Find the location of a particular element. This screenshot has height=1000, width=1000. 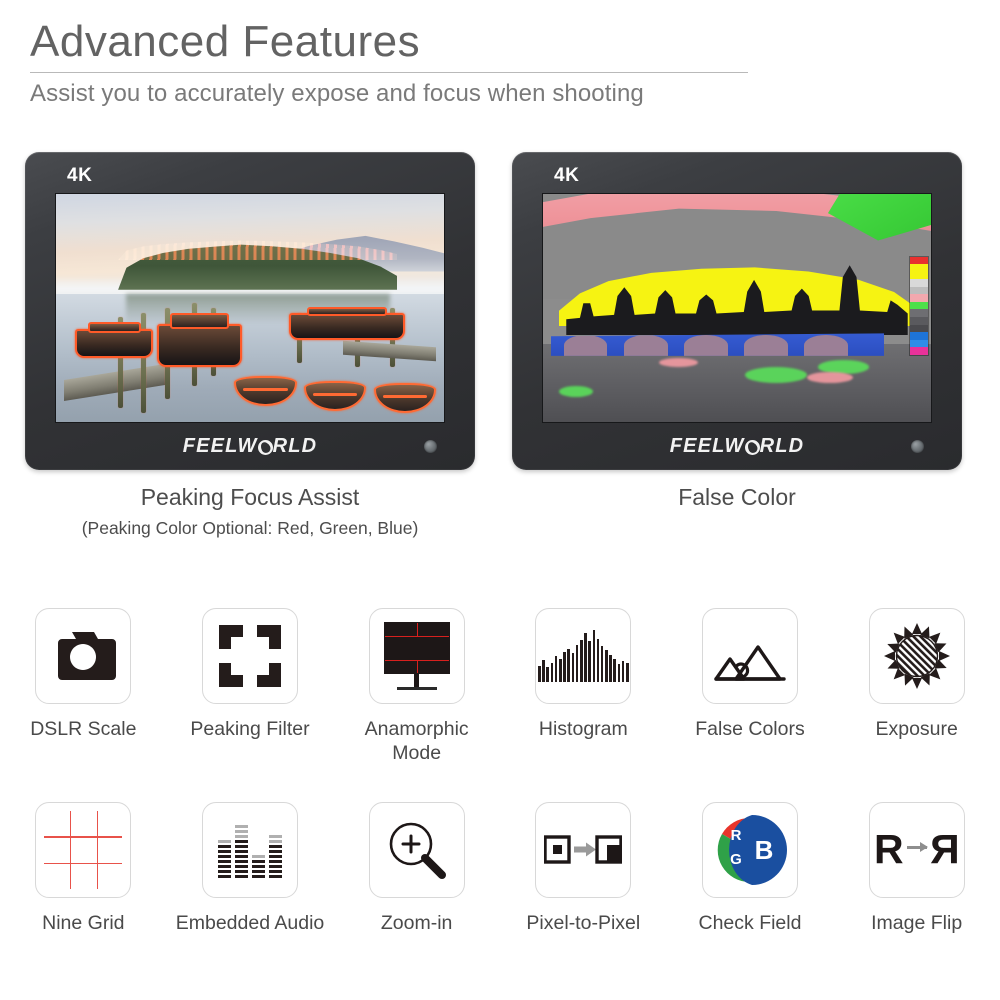

feature-label: Pixel-to-Pixel is located at coordinates (583, 922).